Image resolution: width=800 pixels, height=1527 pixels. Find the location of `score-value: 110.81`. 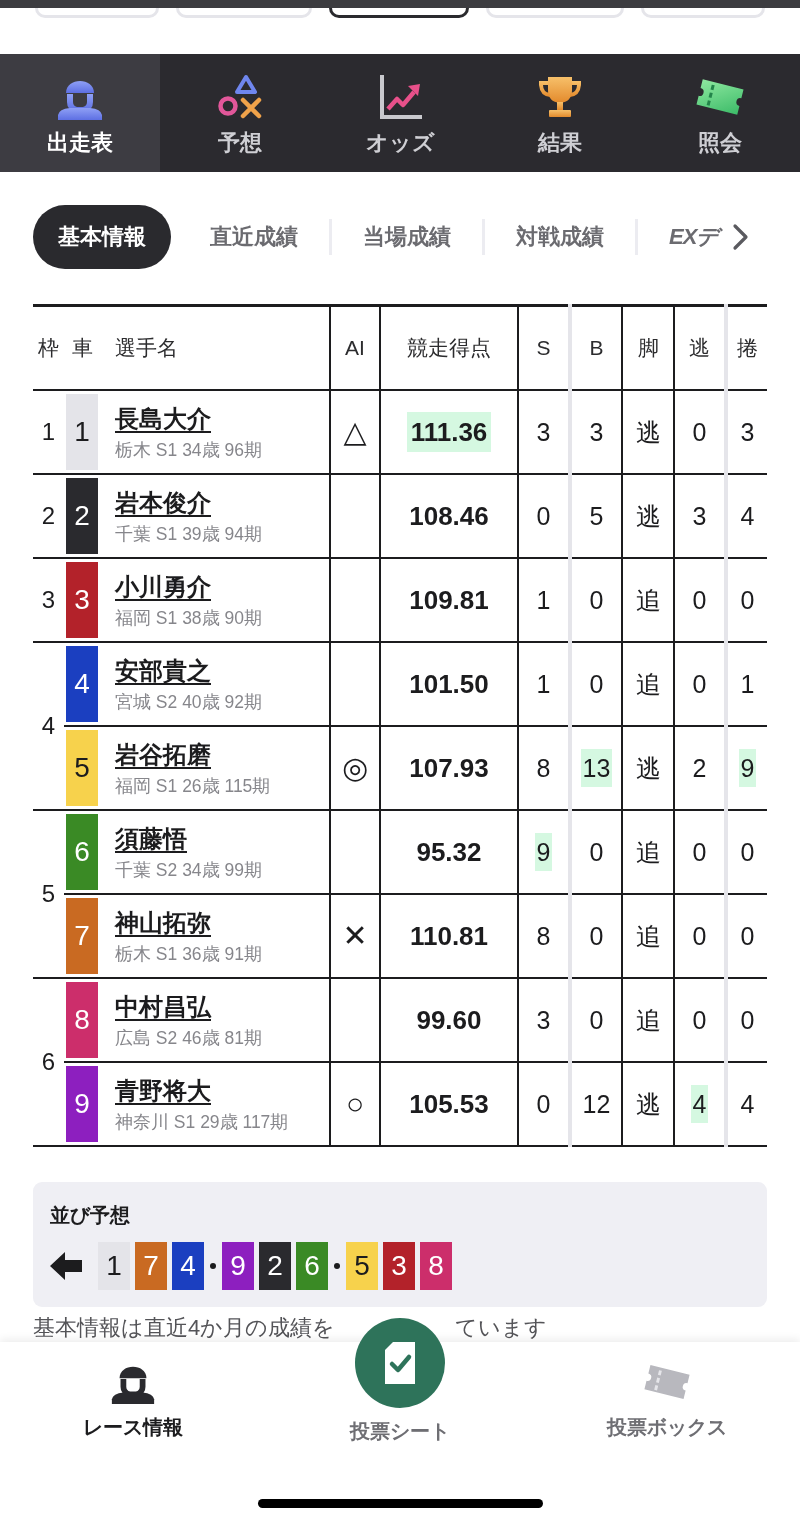

score-value: 110.81 is located at coordinates (449, 936).